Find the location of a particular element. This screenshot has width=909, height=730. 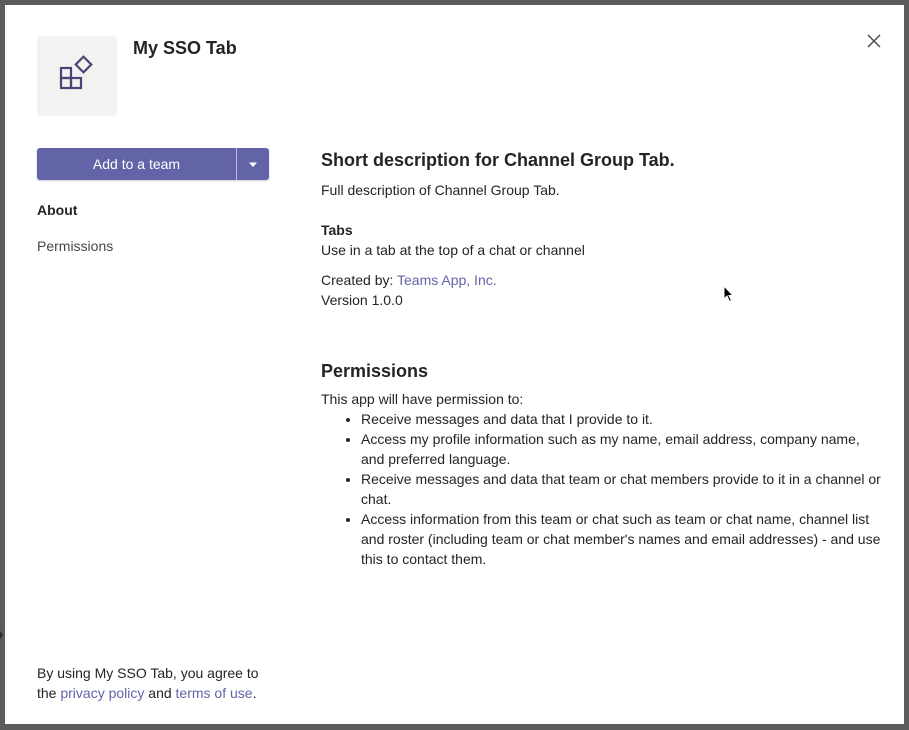

nav-item-about: About is located at coordinates (57, 210).